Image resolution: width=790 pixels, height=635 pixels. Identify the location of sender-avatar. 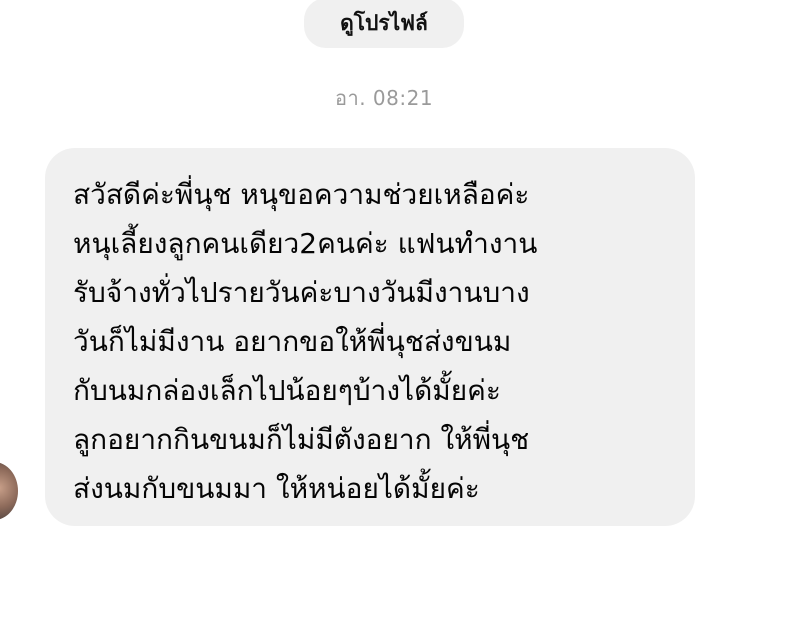
(9, 491).